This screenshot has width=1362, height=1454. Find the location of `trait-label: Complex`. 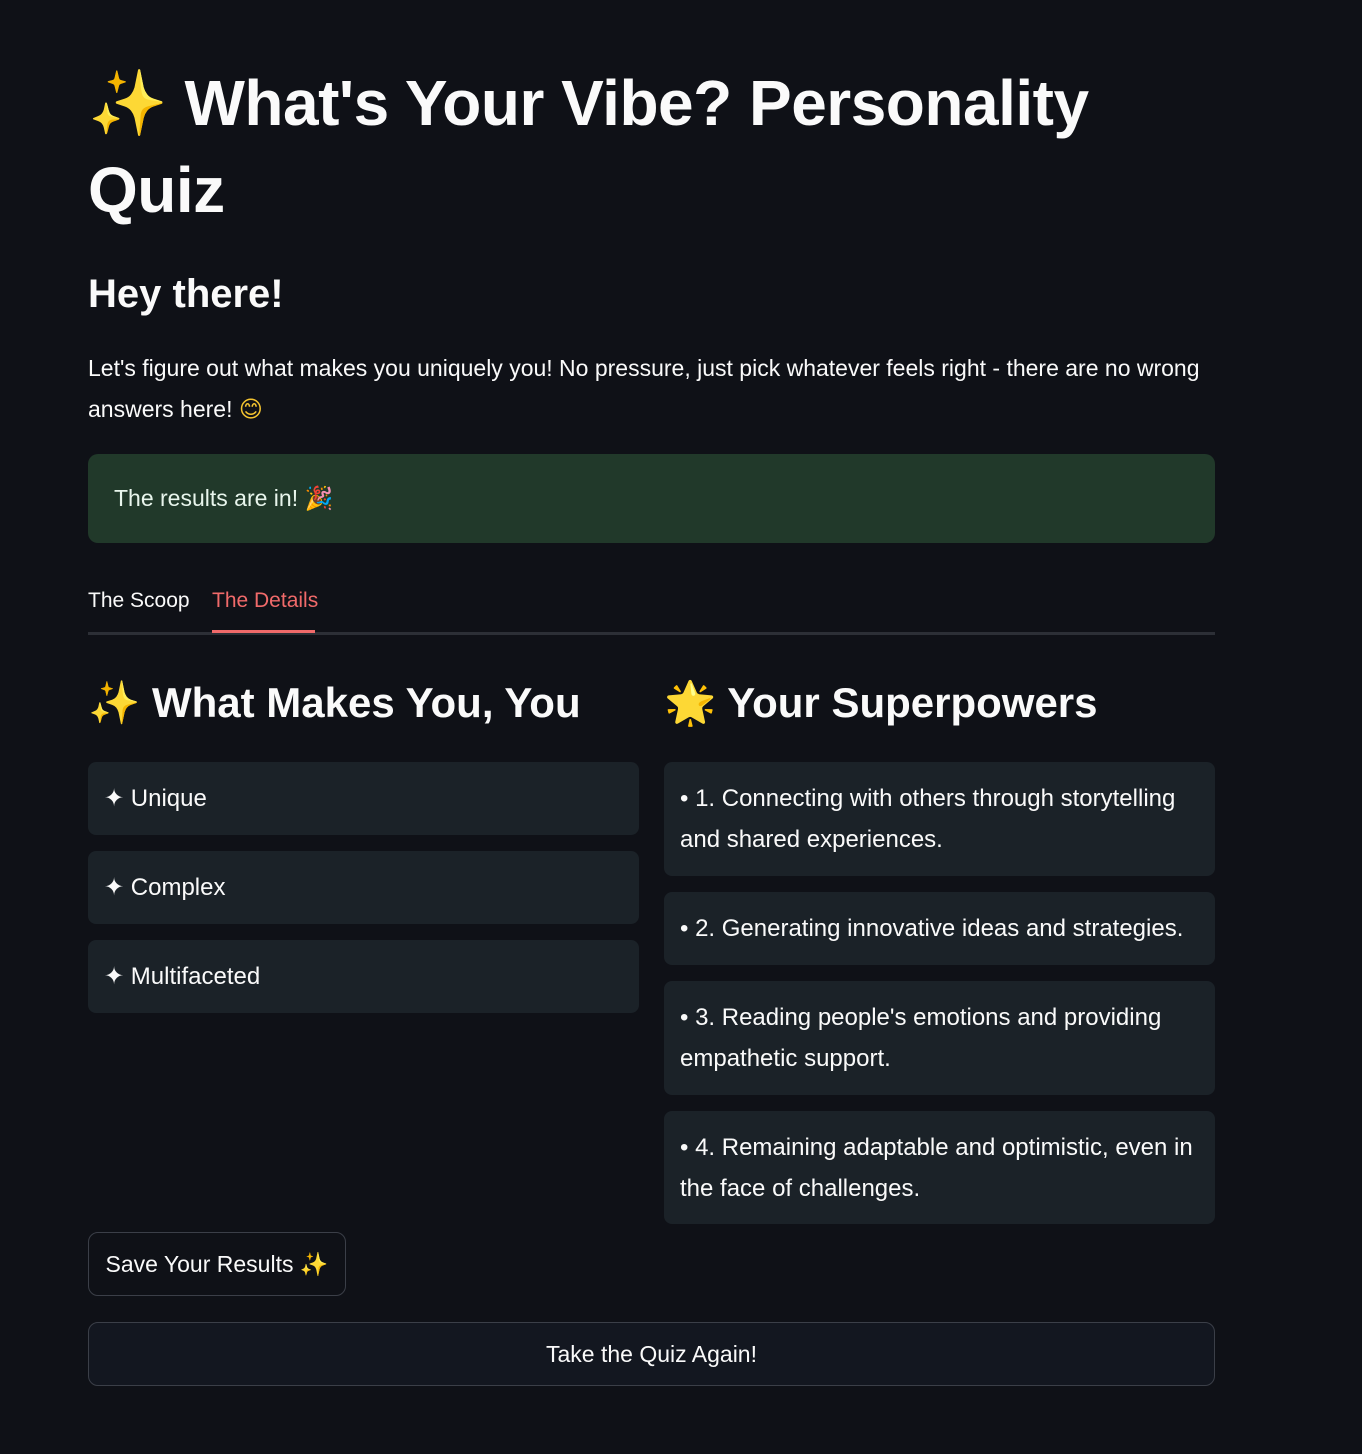

trait-label: Complex is located at coordinates (178, 887).